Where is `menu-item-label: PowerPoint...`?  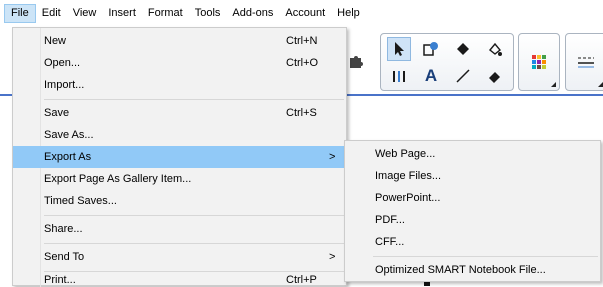
menu-item-label: PowerPoint... is located at coordinates (408, 198).